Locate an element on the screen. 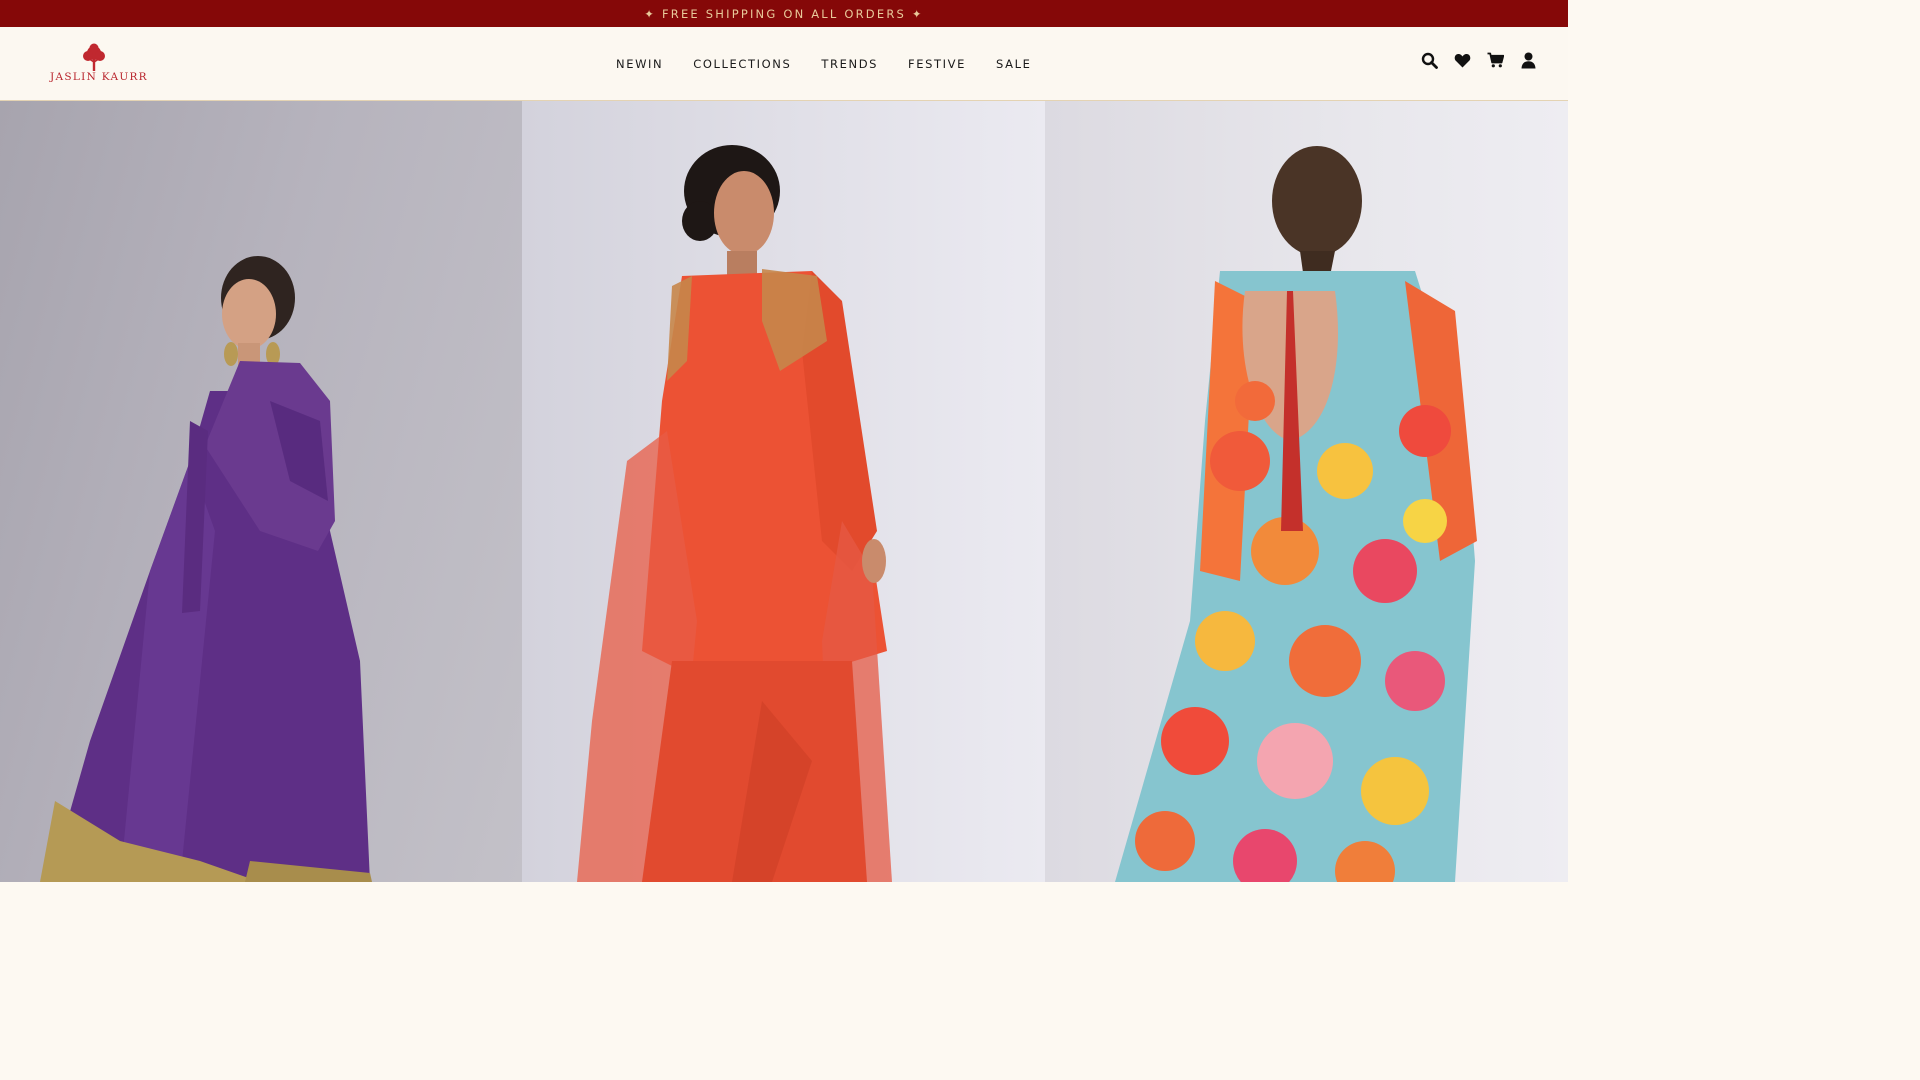  announcement-bar: ✦ FREE SHIPPING ON ALL ORDERS ✦ is located at coordinates (784, 13).